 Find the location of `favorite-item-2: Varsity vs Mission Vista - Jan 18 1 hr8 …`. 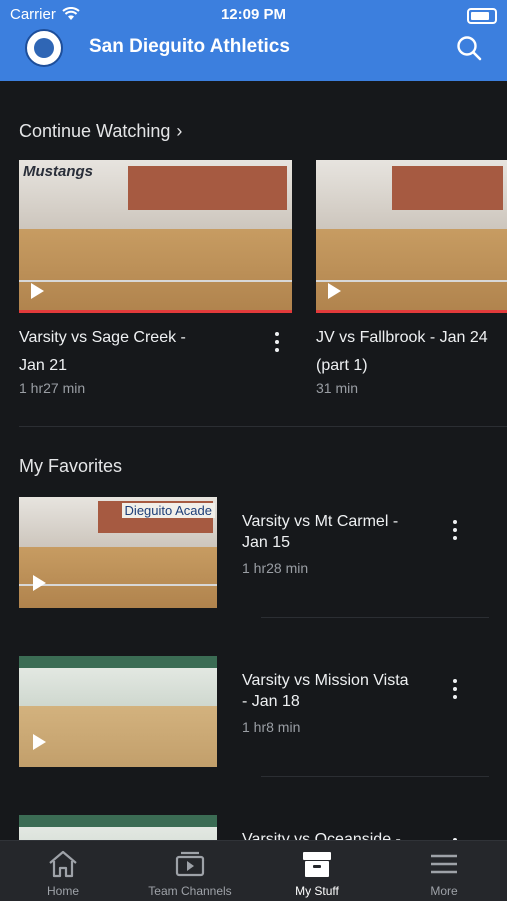

favorite-item-2: Varsity vs Mission Vista - Jan 18 1 hr8 … is located at coordinates (254, 716).